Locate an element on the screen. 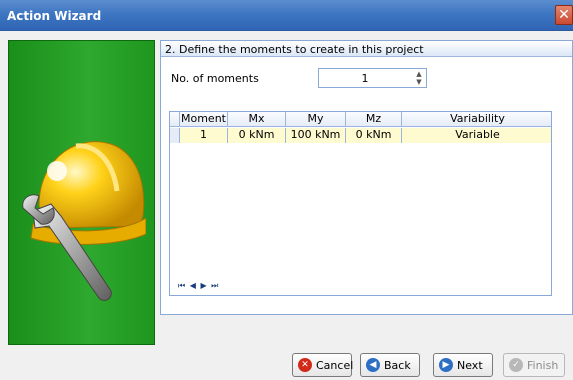 The image size is (573, 380). next-arrow-icon: ▶ is located at coordinates (446, 365).